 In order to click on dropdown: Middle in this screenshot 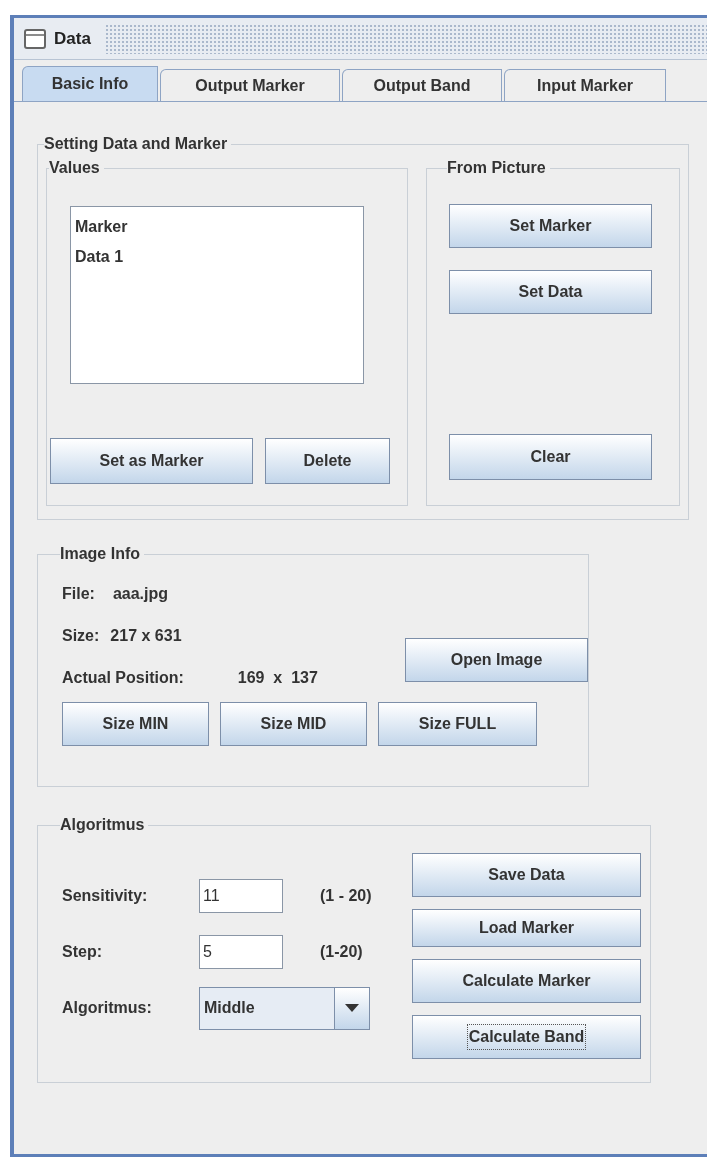, I will do `click(284, 1008)`.